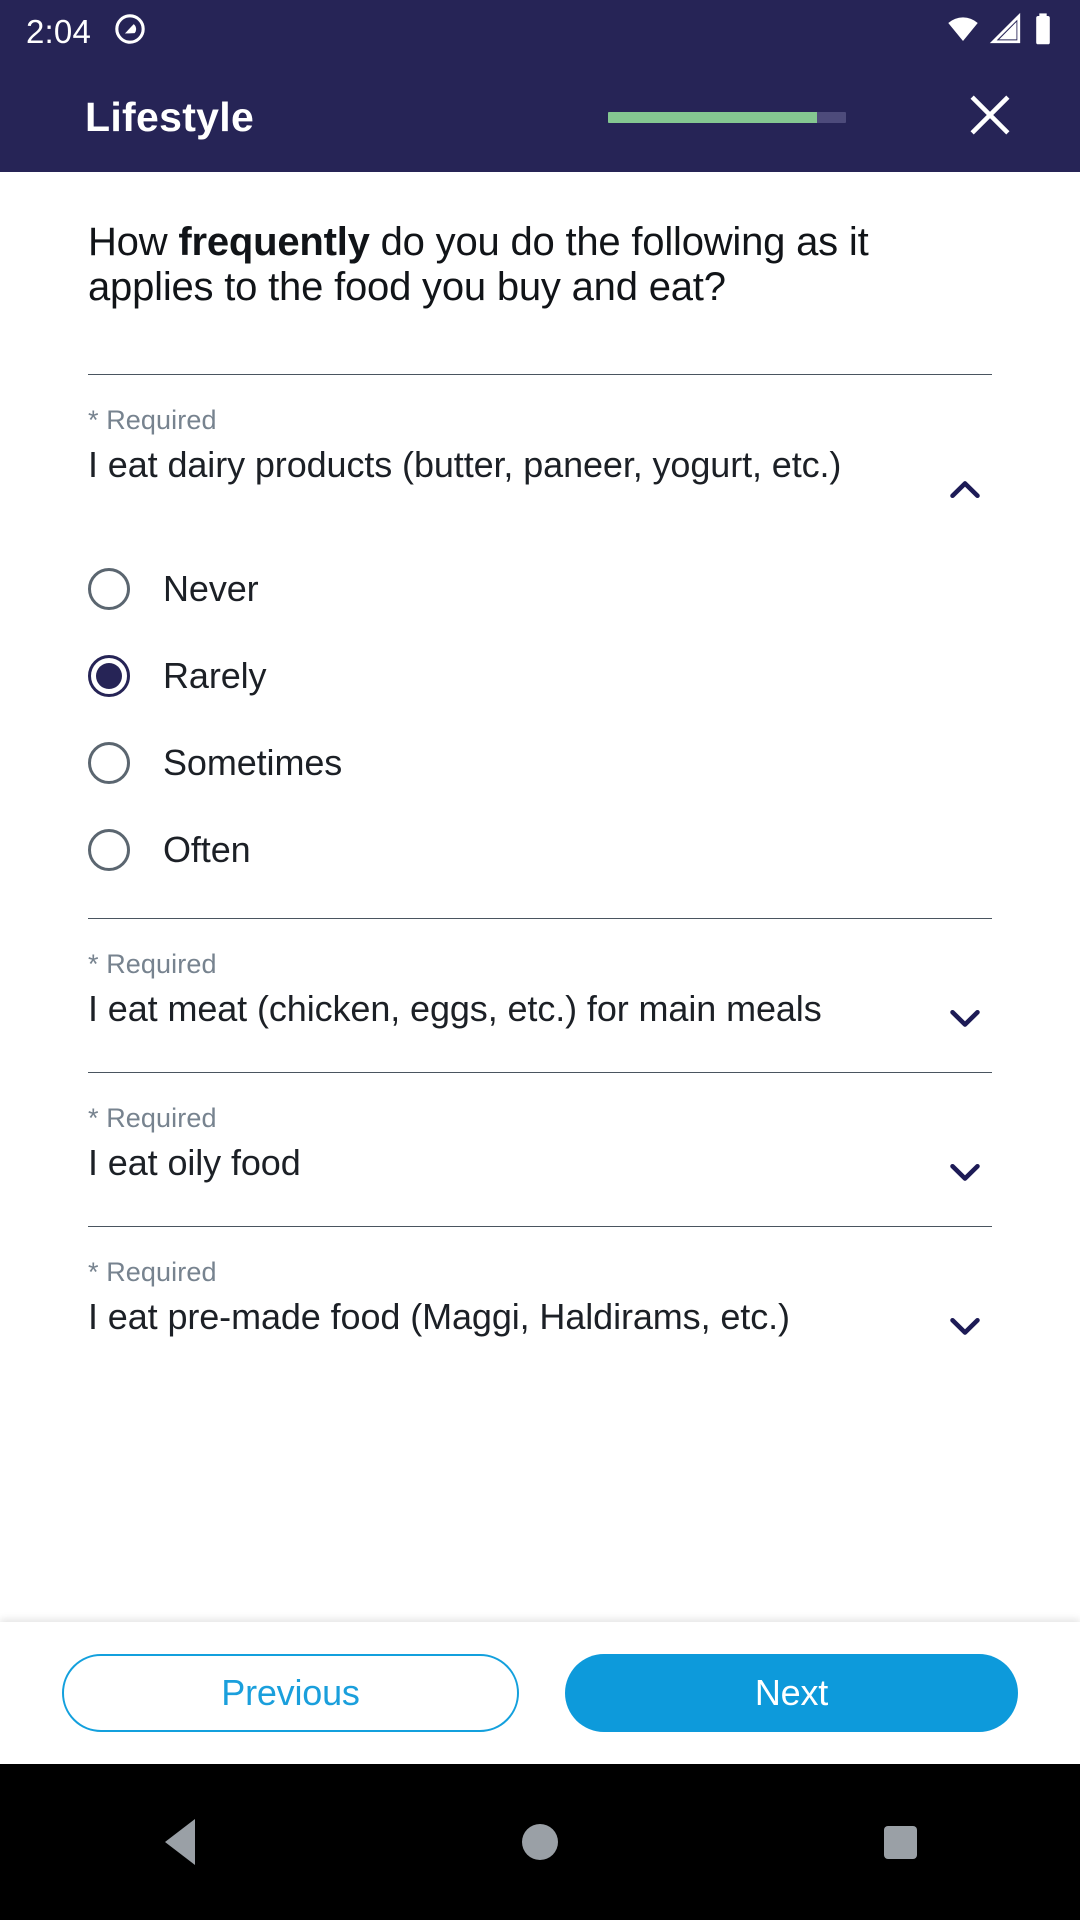 The height and width of the screenshot is (1920, 1080). Describe the element at coordinates (109, 850) in the screenshot. I see `radio-often` at that location.